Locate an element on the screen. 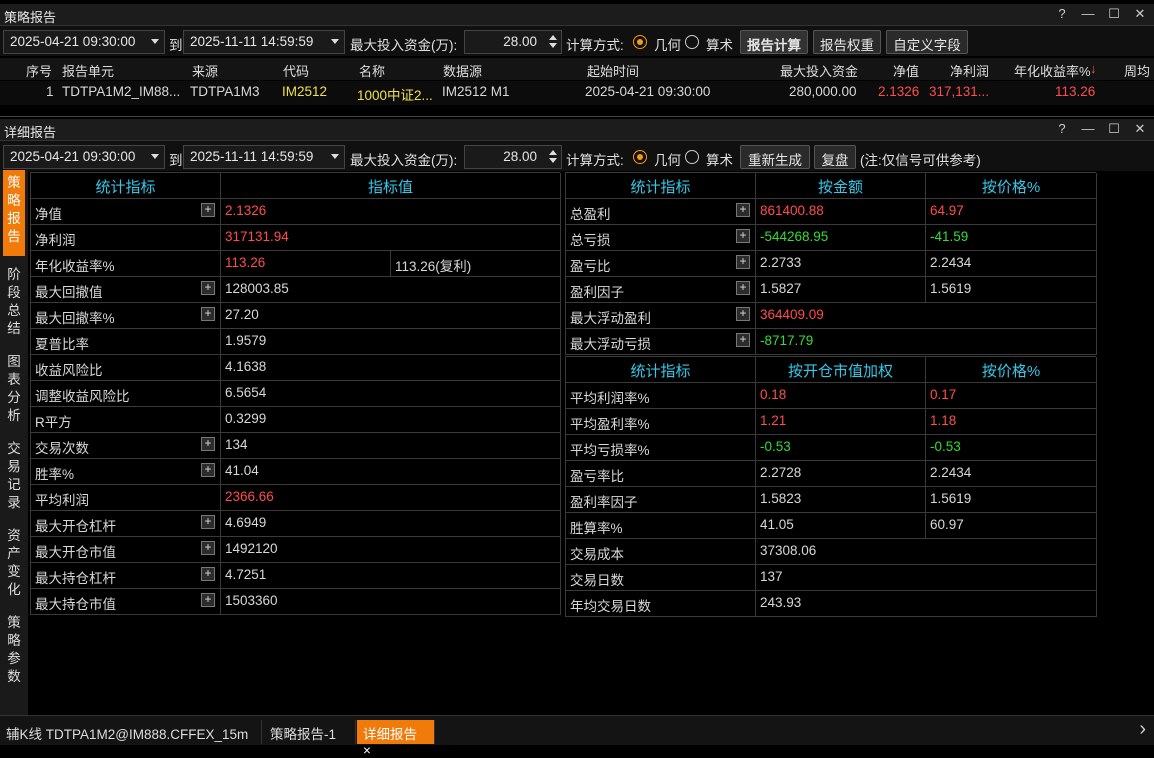  stat-value-price: 64.97 is located at coordinates (1011, 212).